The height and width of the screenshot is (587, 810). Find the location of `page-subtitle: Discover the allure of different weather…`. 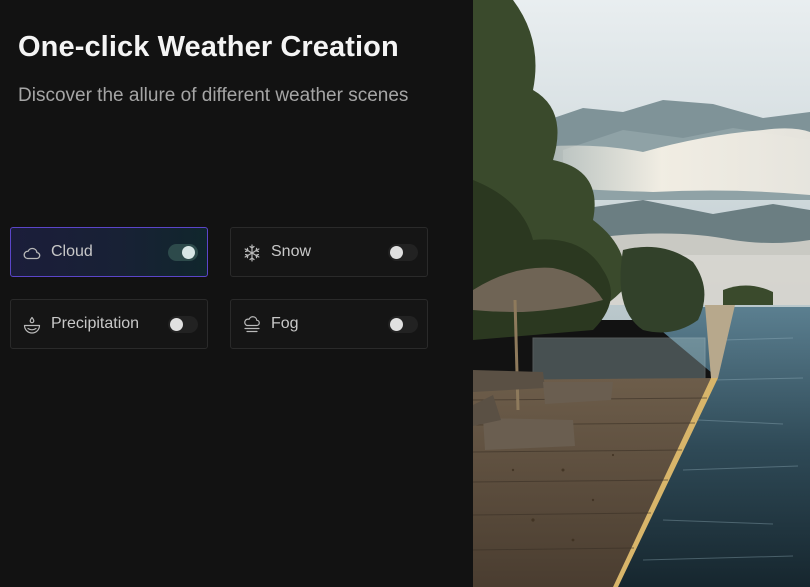

page-subtitle: Discover the allure of different weather… is located at coordinates (213, 95).